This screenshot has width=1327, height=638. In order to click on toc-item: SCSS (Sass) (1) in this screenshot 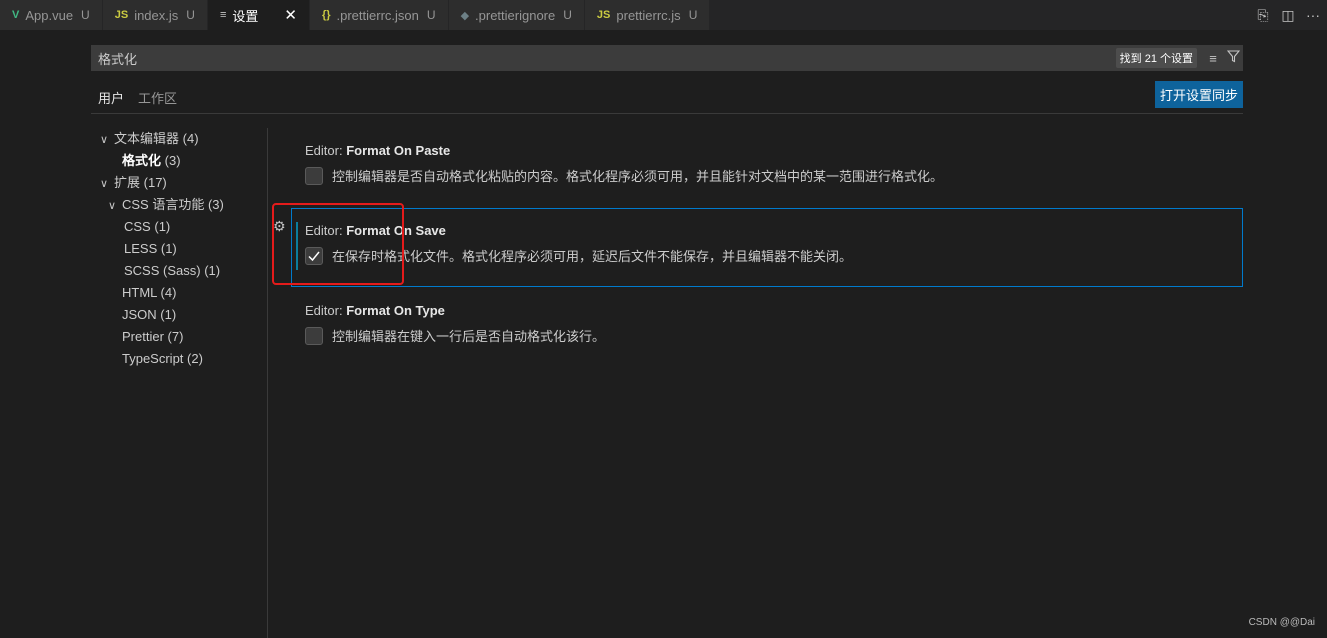, I will do `click(182, 271)`.